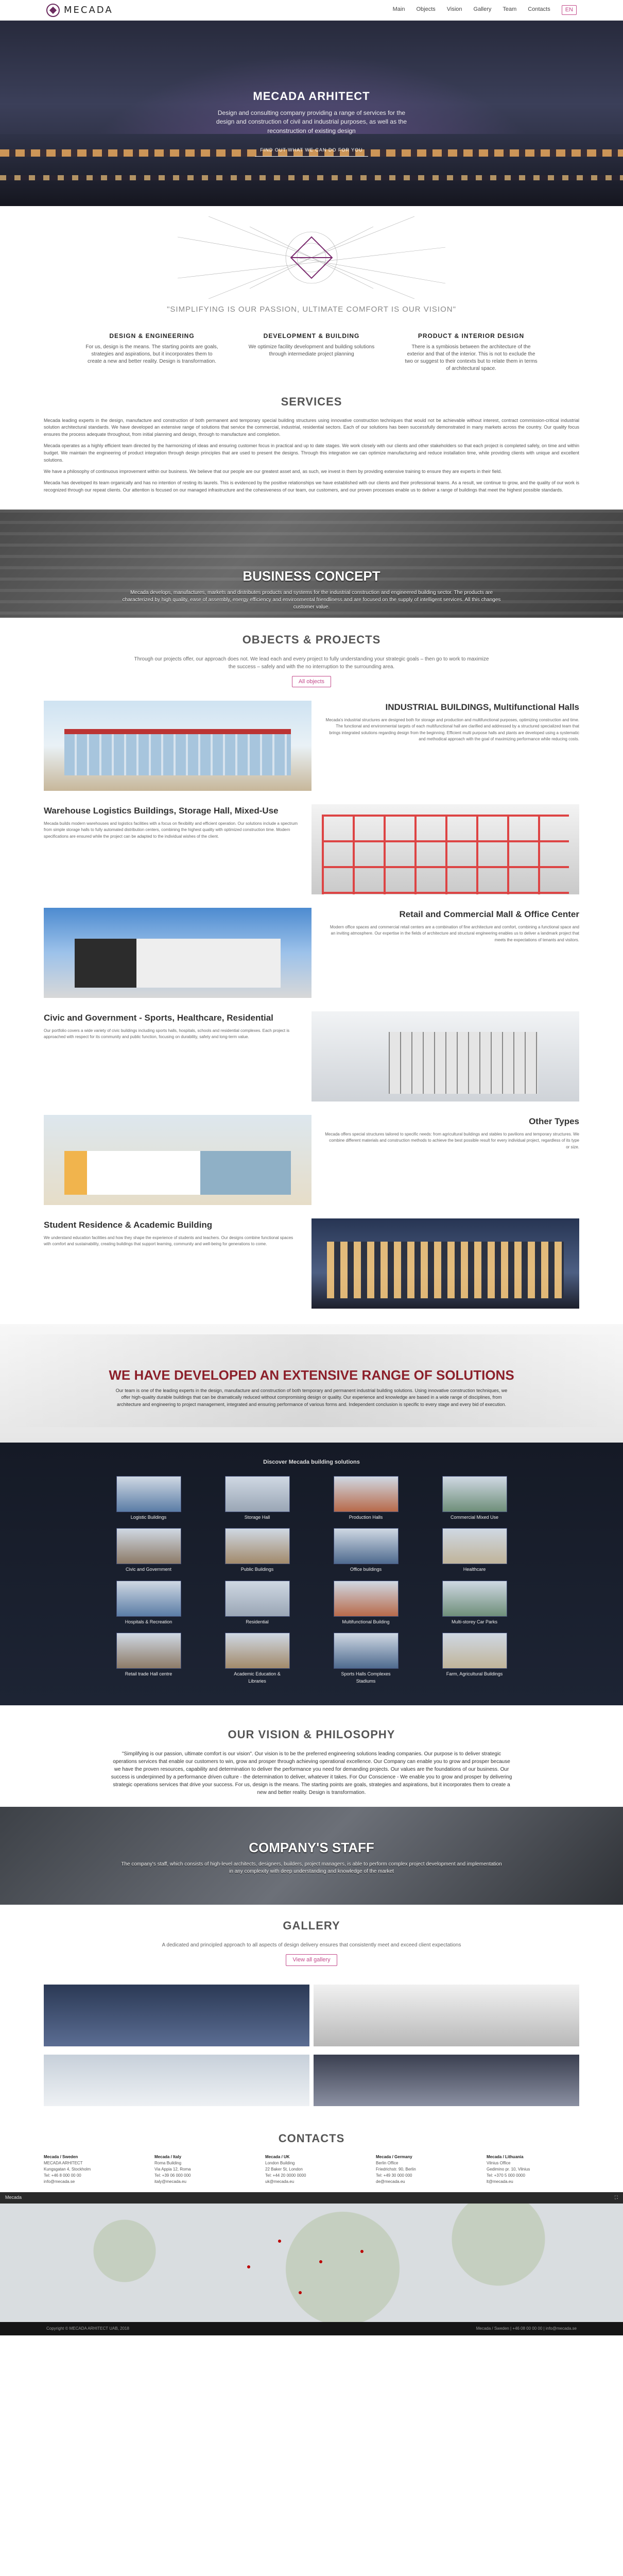 The width and height of the screenshot is (623, 2576). What do you see at coordinates (148, 1517) in the screenshot?
I see `solution-label: Logistic Buildings` at bounding box center [148, 1517].